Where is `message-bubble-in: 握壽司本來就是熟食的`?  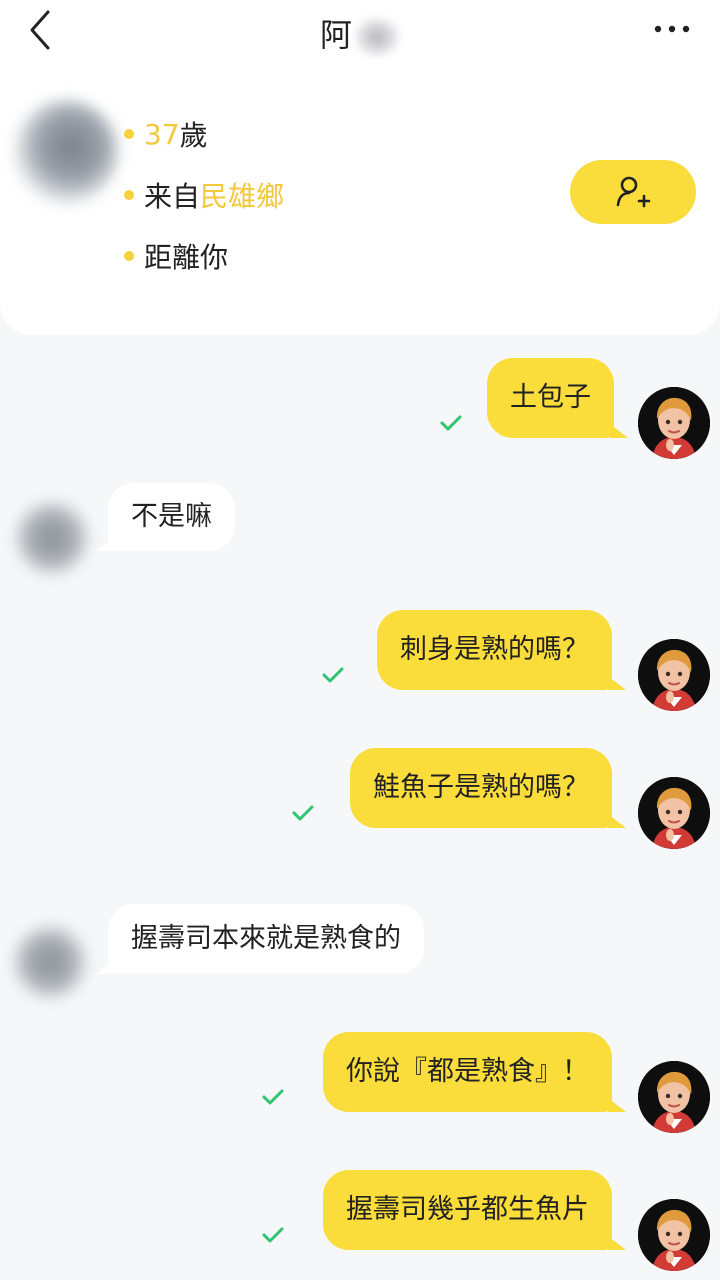
message-bubble-in: 握壽司本來就是熟食的 is located at coordinates (260, 939).